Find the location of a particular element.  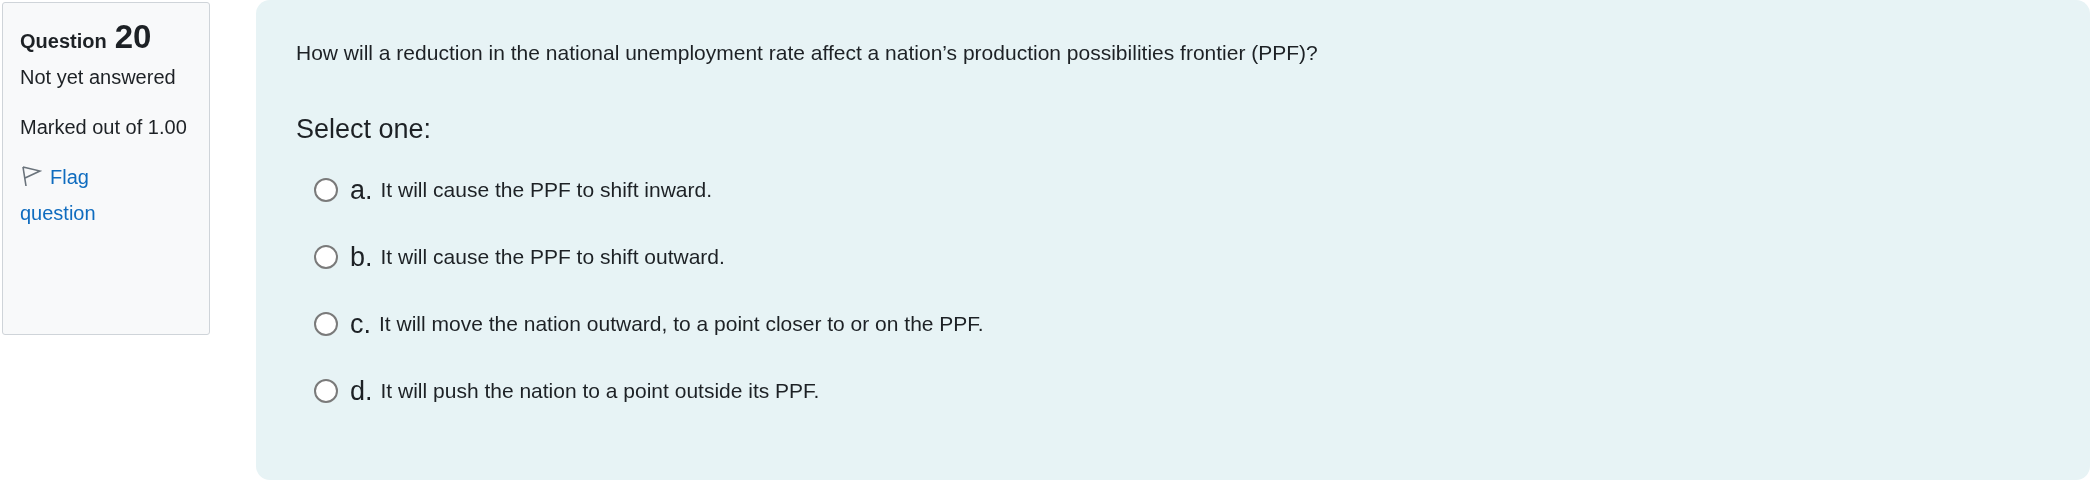

question-text: How will a reduction in the national unemployment rate affect a nation’s production possibilities frontier (PPF)? is located at coordinates (807, 53).